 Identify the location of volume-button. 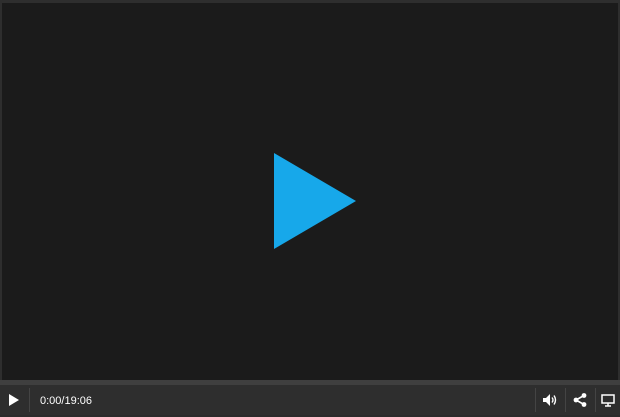
(550, 400).